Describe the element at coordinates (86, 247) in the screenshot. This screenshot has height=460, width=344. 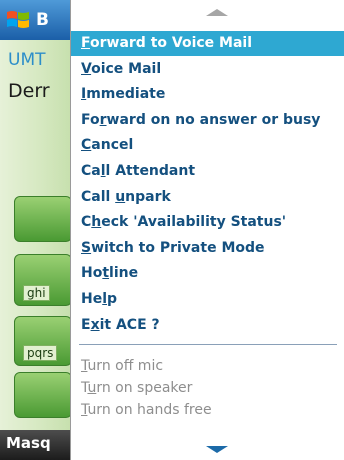
I see `menu-item-accelerator: S` at that location.